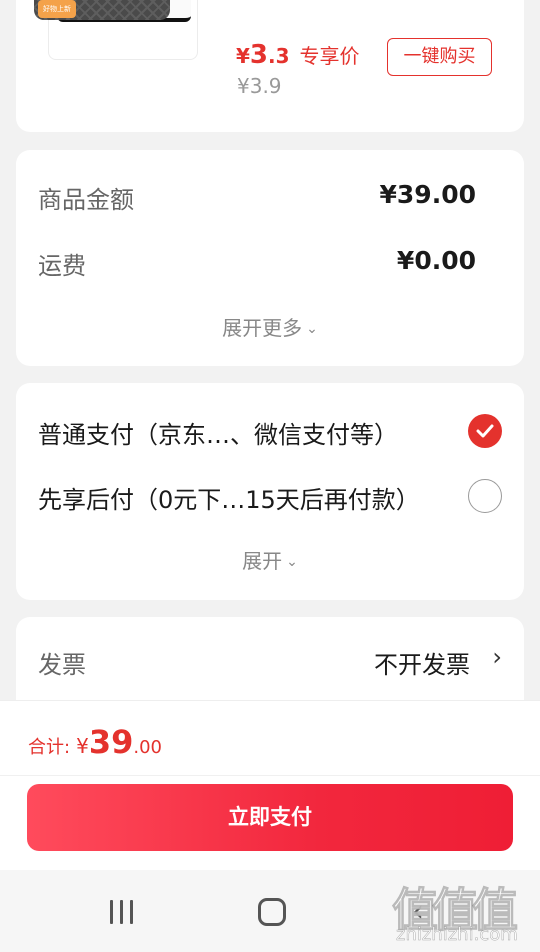 The width and height of the screenshot is (540, 952). I want to click on expand-more-button: 展开更多 ⌄, so click(270, 326).